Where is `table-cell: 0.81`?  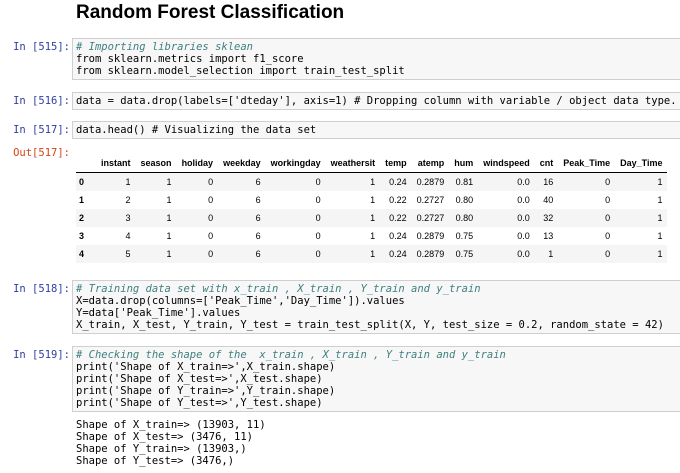
table-cell: 0.81 is located at coordinates (464, 181).